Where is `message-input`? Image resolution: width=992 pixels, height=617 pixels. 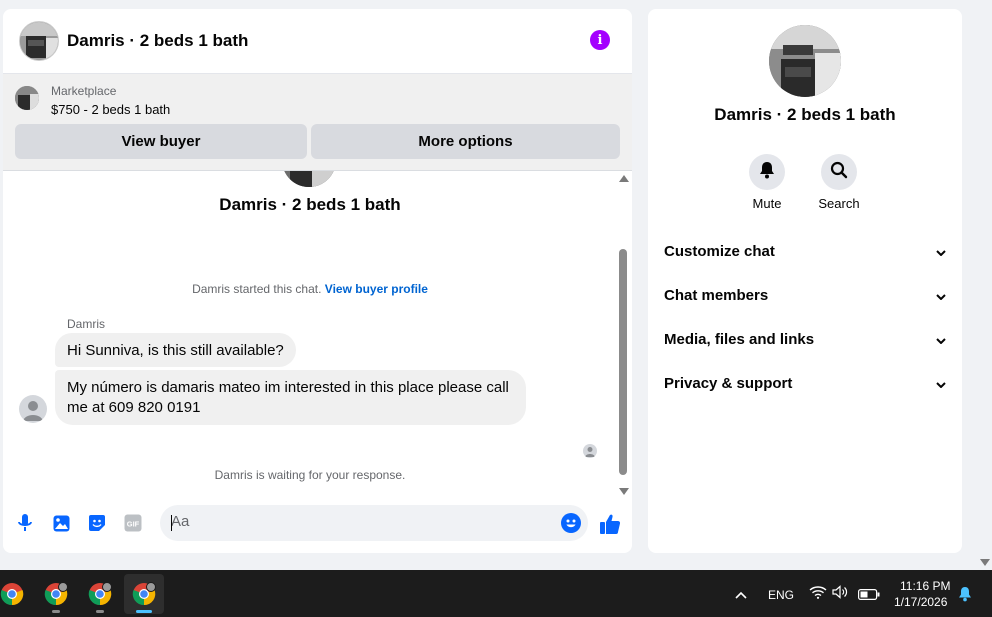
message-input is located at coordinates (361, 521).